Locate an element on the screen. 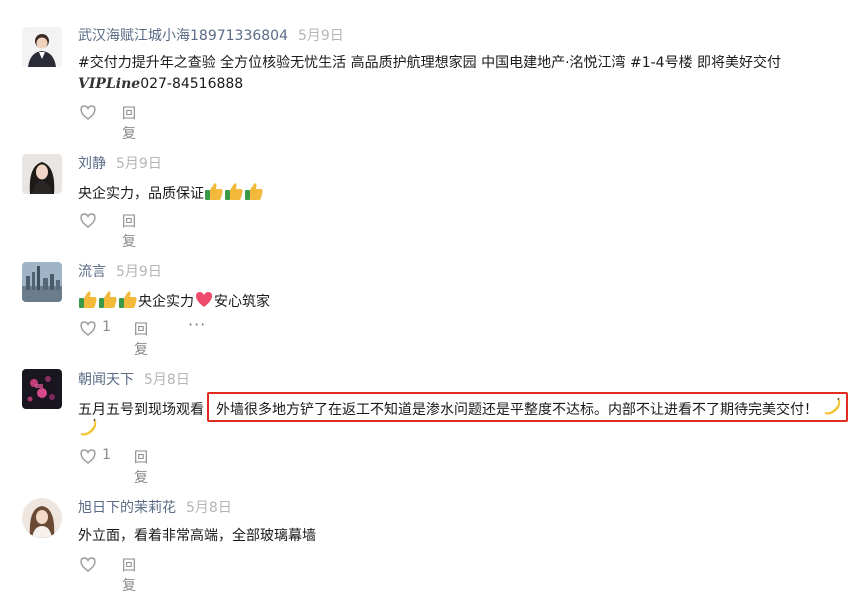  vip-line-label: VIPLine is located at coordinates (109, 84).